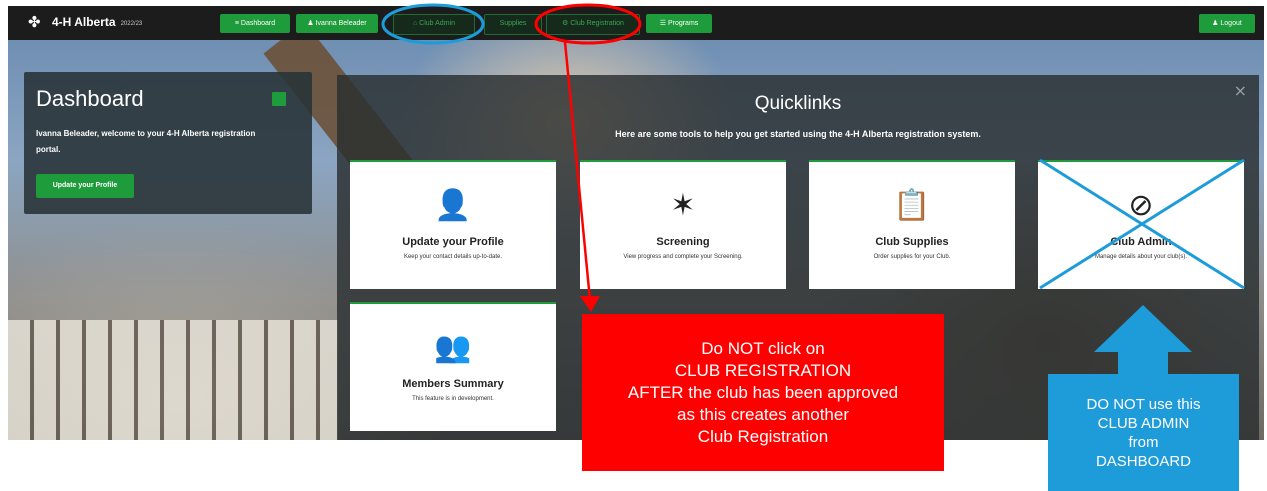  What do you see at coordinates (1141, 205) in the screenshot?
I see `compass-icon: ⊘` at bounding box center [1141, 205].